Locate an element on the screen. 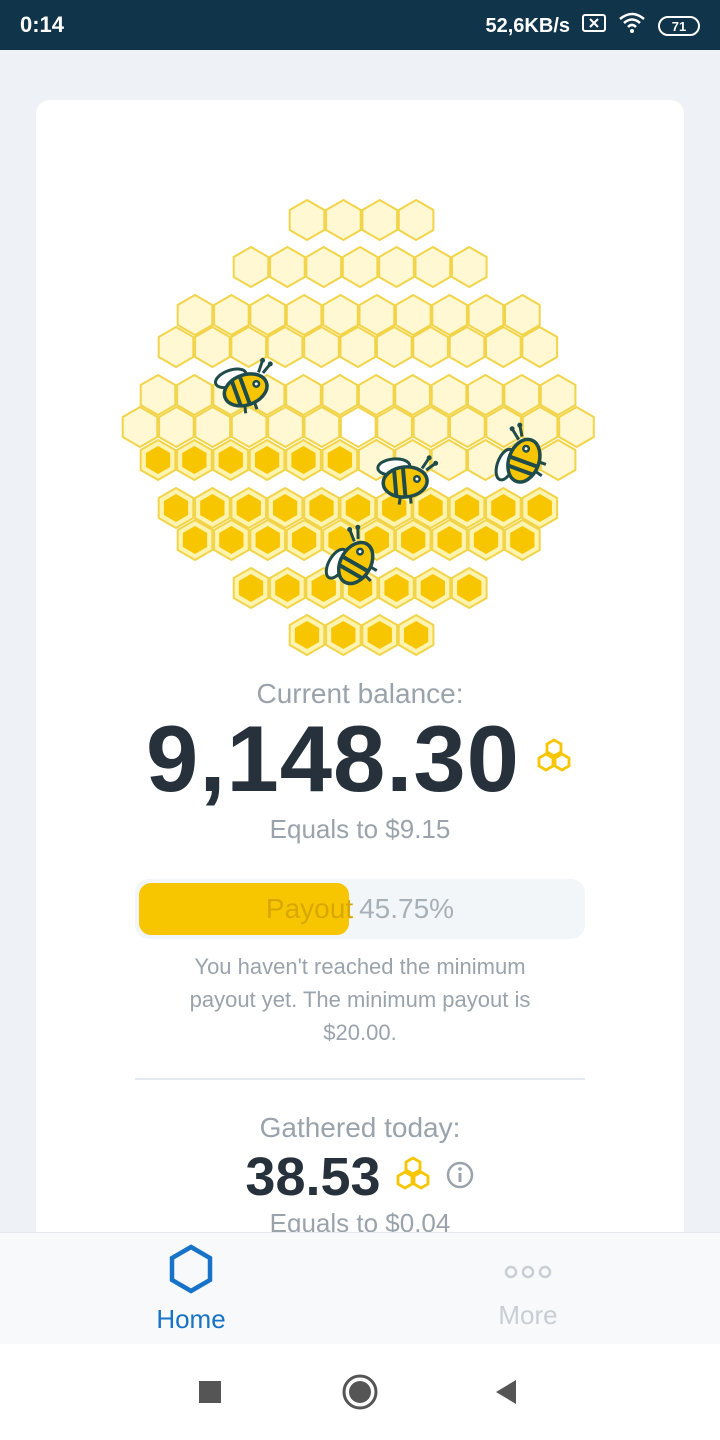 This screenshot has height=1440, width=720. balance-equals: Equals to $9.15 is located at coordinates (360, 829).